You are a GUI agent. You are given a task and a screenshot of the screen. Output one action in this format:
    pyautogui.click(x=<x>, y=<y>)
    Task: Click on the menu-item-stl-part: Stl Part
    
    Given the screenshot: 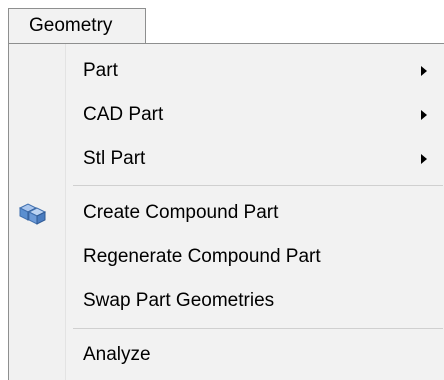 What is the action you would take?
    pyautogui.click(x=226, y=159)
    